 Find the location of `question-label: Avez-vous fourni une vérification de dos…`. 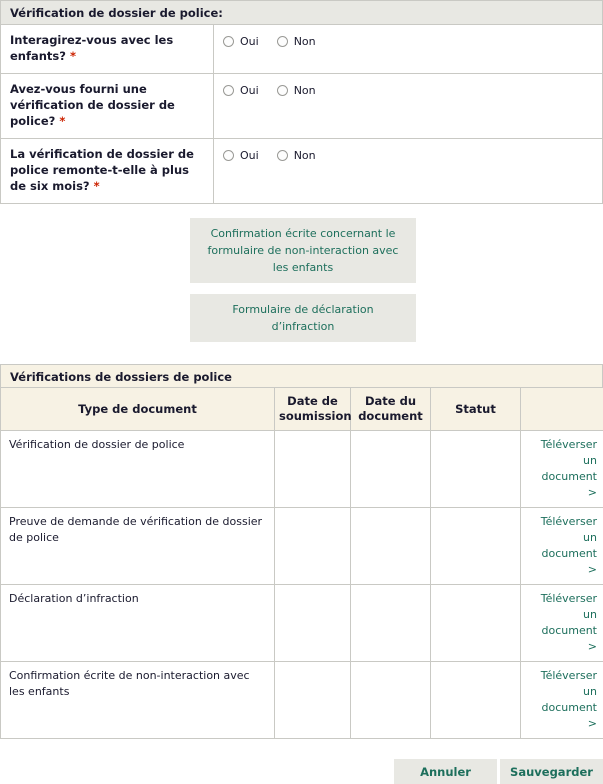

question-label: Avez-vous fourni une vérification de dos… is located at coordinates (92, 105).